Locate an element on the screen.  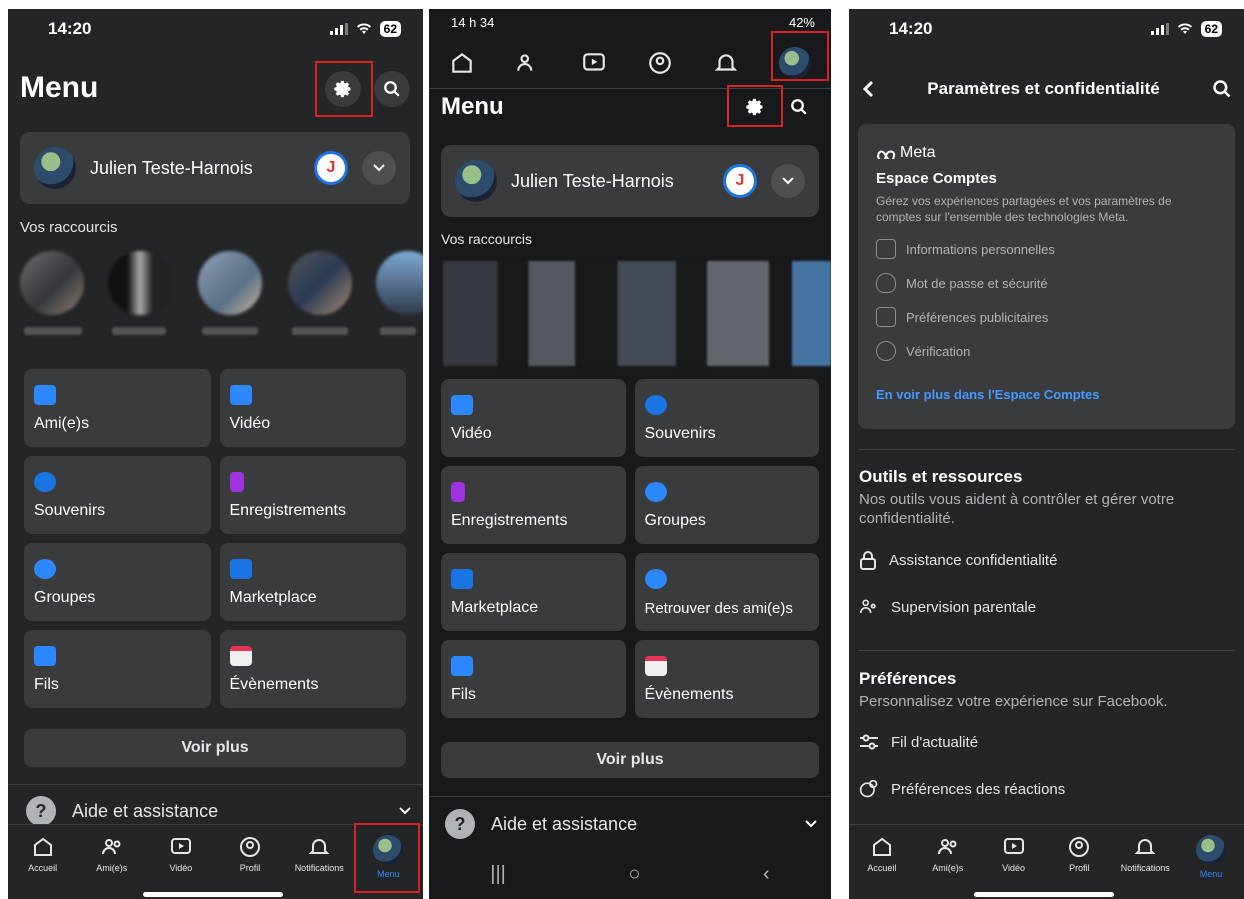
menu-avatar-icon is located at coordinates (1211, 850).